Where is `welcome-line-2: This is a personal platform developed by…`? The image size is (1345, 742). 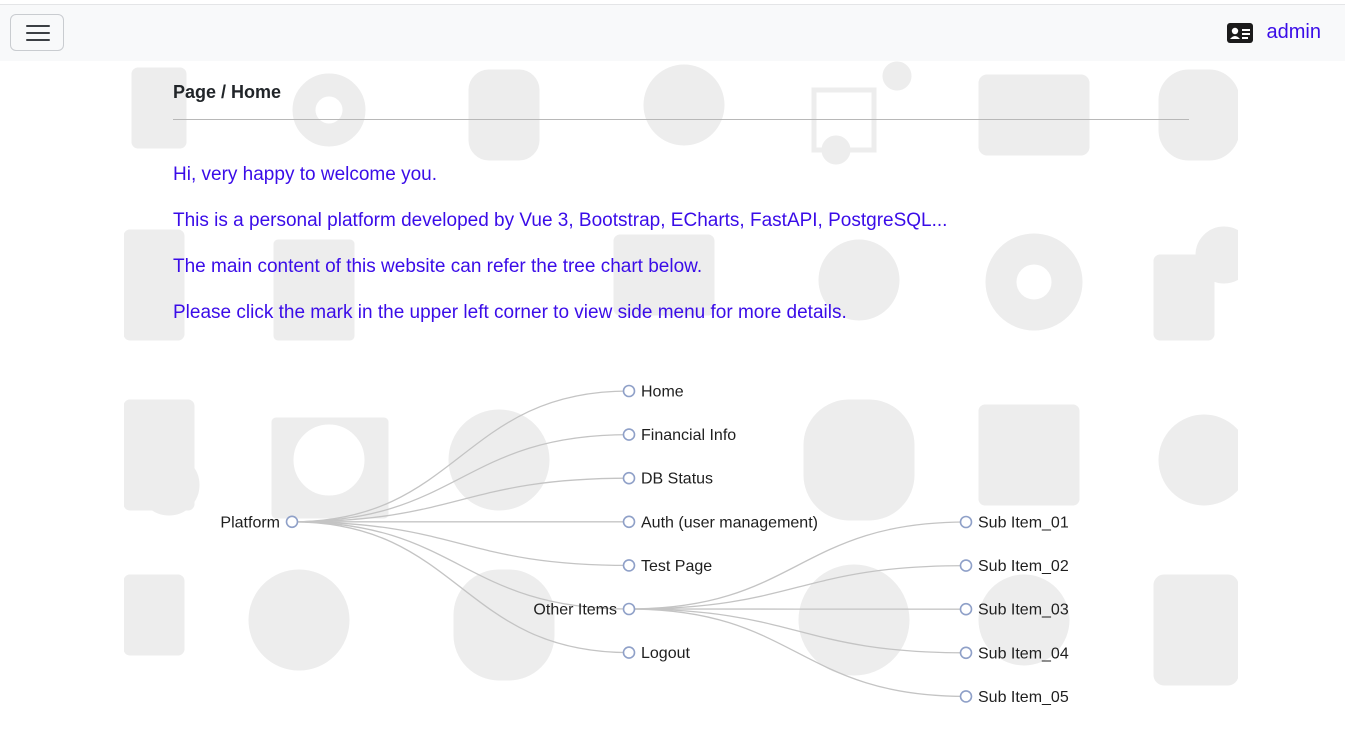
welcome-line-2: This is a personal platform developed by… is located at coordinates (560, 220).